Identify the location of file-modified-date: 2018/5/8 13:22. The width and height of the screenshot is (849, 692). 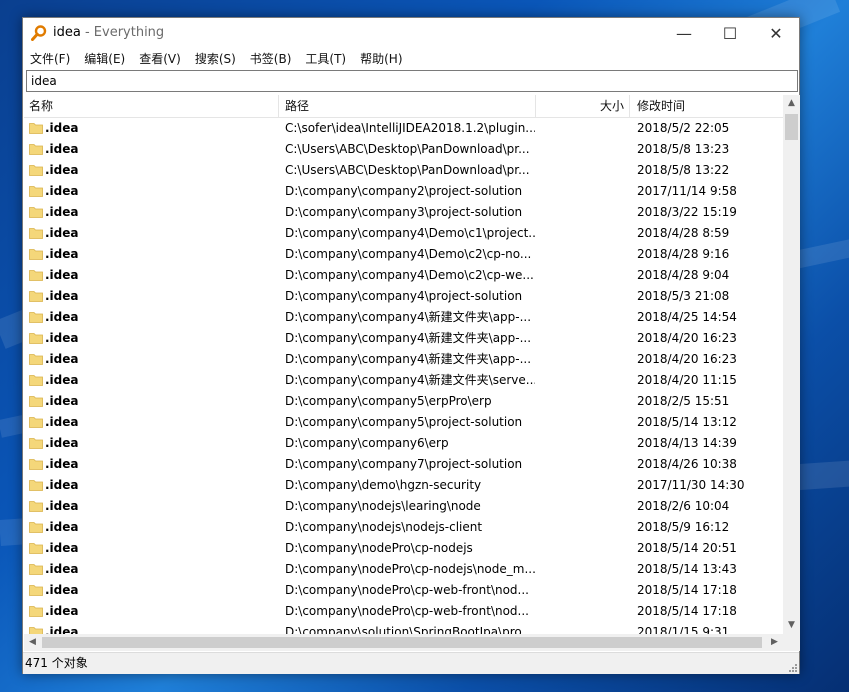
(683, 170).